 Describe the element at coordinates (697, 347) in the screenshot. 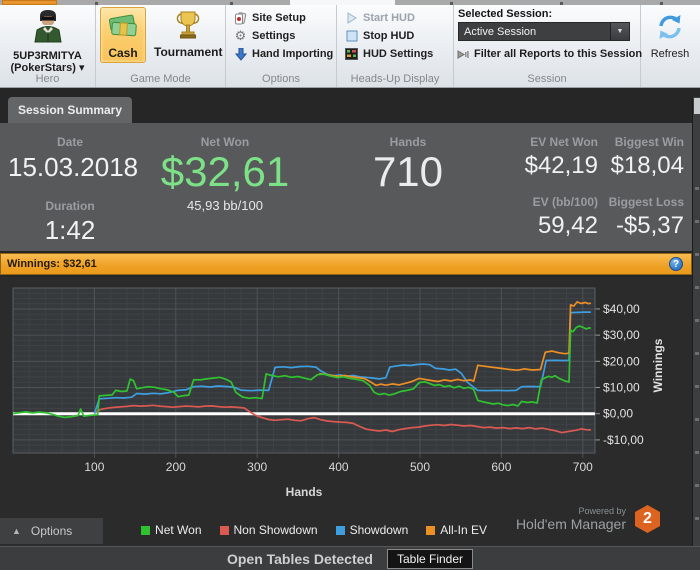

I see `side-panel-marks` at that location.